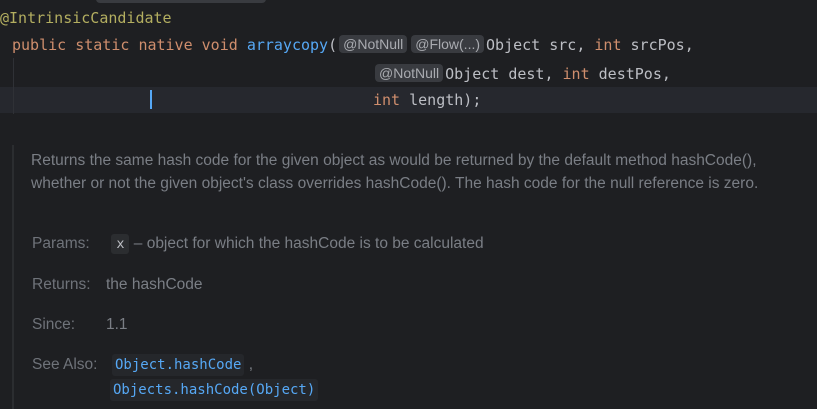 The height and width of the screenshot is (409, 817). What do you see at coordinates (333, 45) in the screenshot?
I see `open-paren: (` at bounding box center [333, 45].